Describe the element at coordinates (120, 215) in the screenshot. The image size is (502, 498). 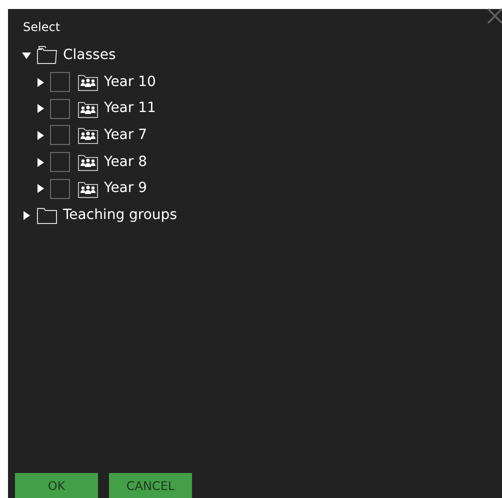
I see `tree-item-label: Teaching groups` at that location.